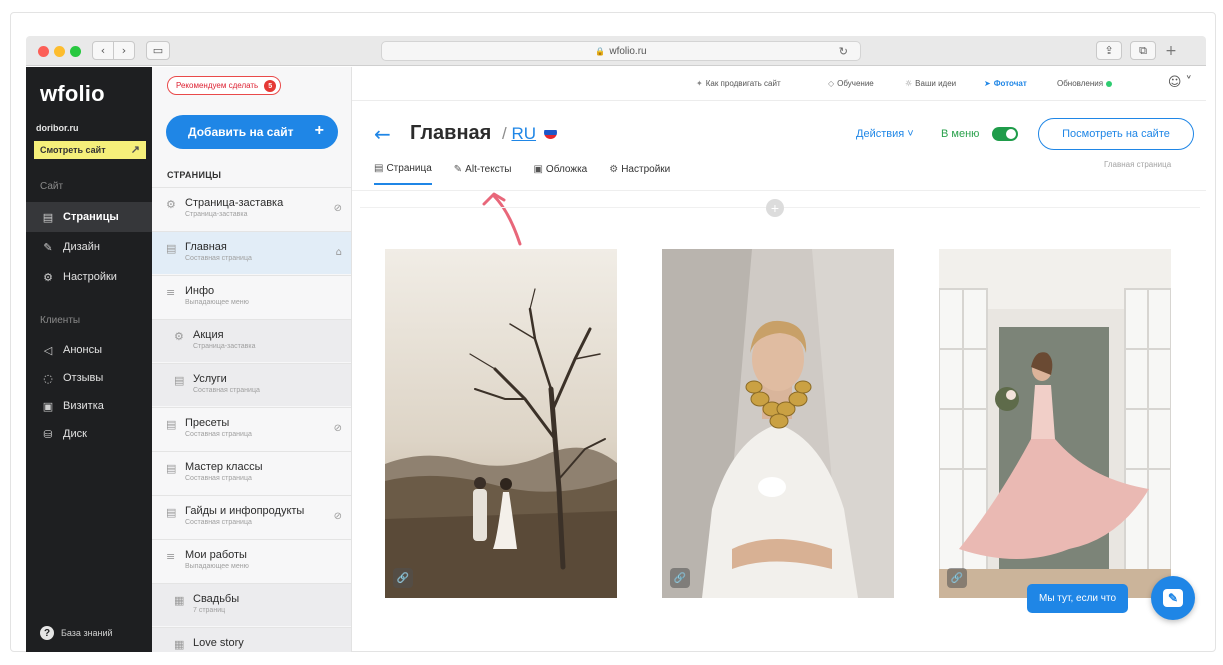 Image resolution: width=1223 pixels, height=665 pixels. Describe the element at coordinates (621, 51) in the screenshot. I see `address-bar: 🔒 wfolio.ru ↻` at that location.